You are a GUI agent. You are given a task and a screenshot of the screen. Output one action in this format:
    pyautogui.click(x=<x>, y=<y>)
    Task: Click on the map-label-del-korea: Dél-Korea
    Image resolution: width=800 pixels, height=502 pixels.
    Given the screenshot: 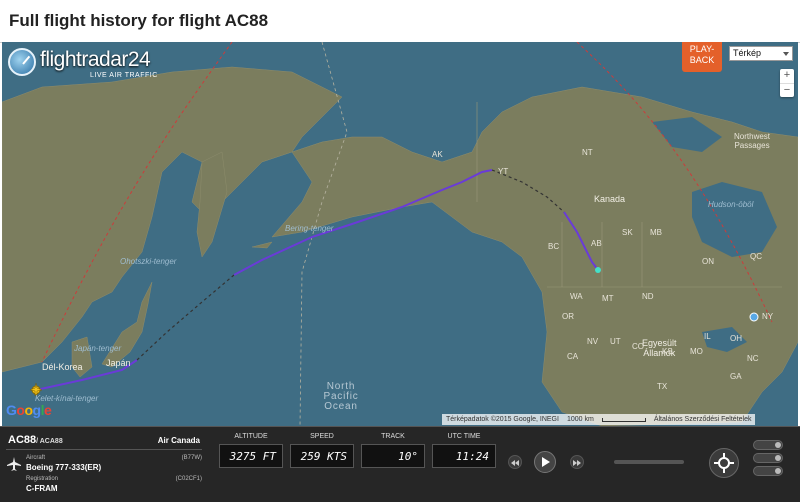 What is the action you would take?
    pyautogui.click(x=62, y=367)
    